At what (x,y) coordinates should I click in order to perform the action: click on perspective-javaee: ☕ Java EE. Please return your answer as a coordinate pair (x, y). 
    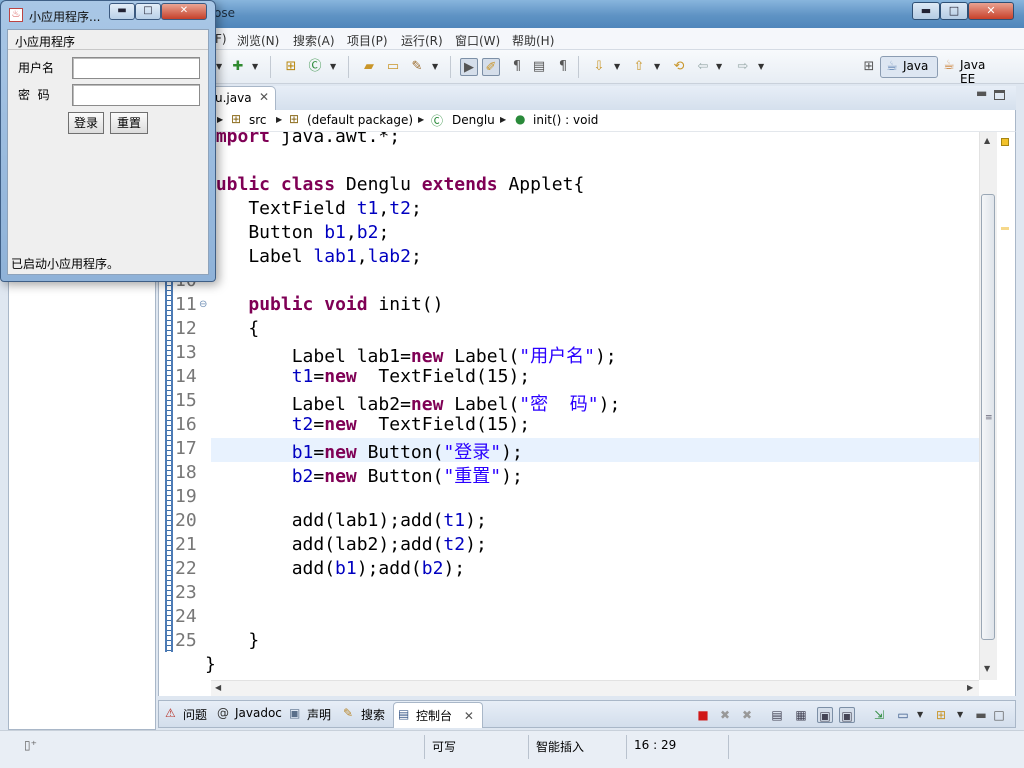
    Looking at the image, I should click on (973, 71).